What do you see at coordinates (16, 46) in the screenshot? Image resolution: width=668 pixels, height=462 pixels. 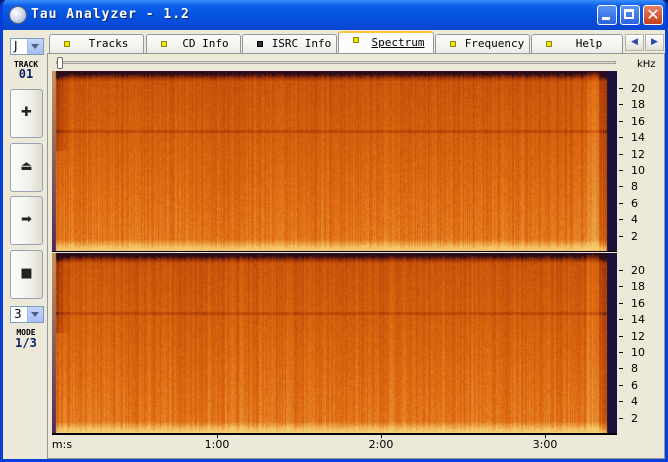 I see `drive-value: J` at bounding box center [16, 46].